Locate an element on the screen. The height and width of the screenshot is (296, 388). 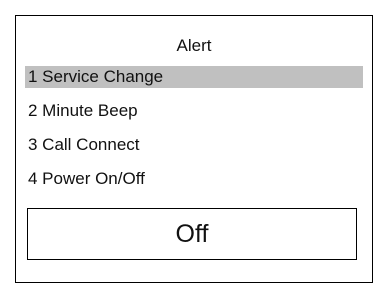
menu-item-label: 1 Service Change is located at coordinates (96, 76).